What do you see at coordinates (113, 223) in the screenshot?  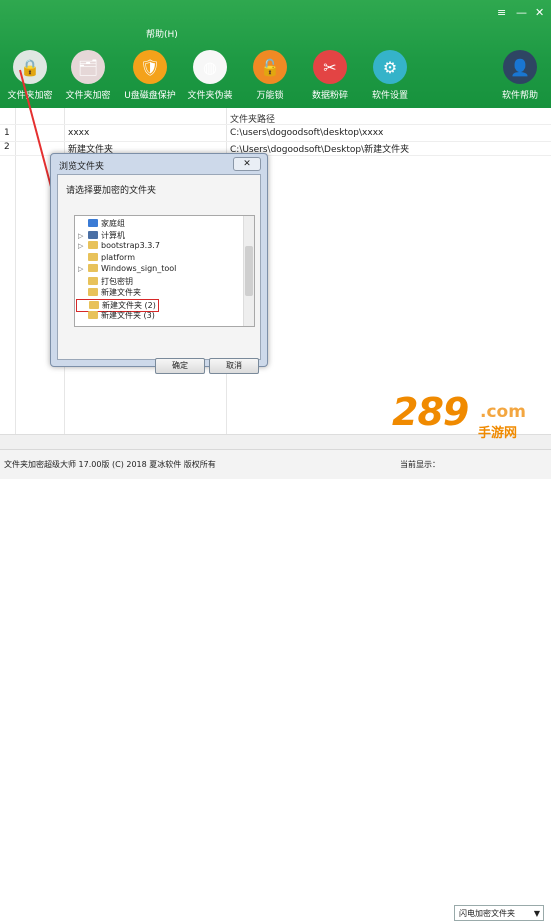 I see `tree-item-label: 家庭组` at bounding box center [113, 223].